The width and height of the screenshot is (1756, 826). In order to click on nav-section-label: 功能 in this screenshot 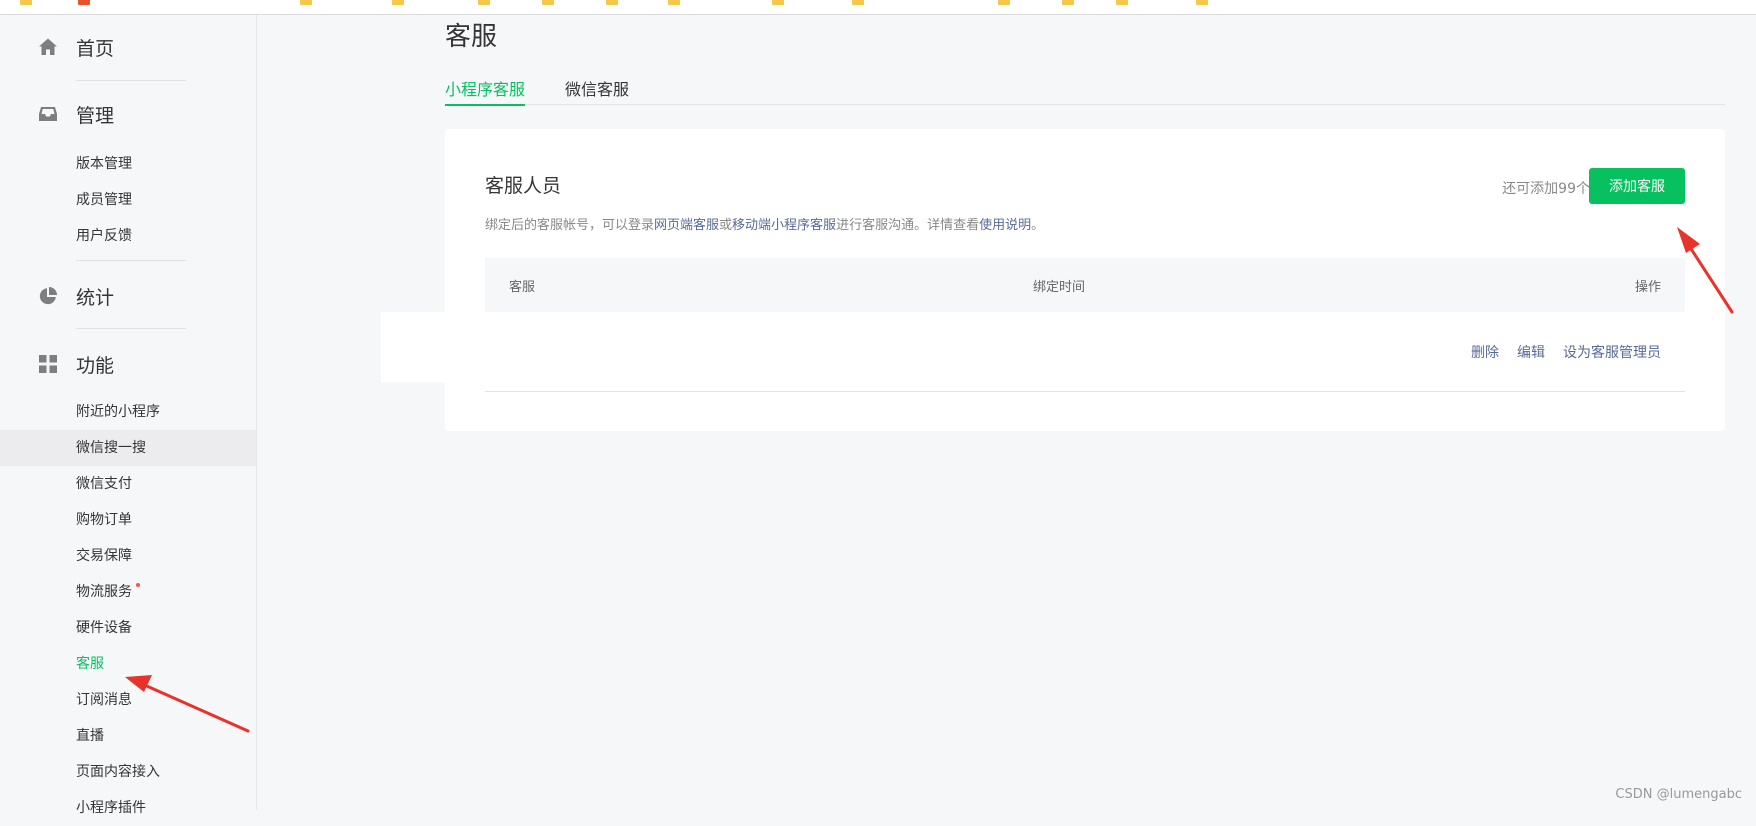, I will do `click(95, 365)`.